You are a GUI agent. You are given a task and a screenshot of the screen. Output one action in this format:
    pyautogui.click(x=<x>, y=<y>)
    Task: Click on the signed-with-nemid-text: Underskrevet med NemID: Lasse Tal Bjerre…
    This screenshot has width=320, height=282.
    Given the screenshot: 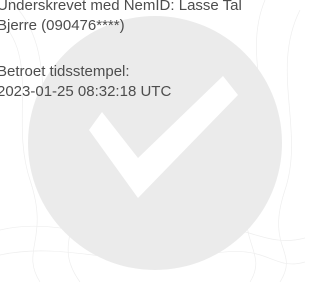 What is the action you would take?
    pyautogui.click(x=121, y=18)
    